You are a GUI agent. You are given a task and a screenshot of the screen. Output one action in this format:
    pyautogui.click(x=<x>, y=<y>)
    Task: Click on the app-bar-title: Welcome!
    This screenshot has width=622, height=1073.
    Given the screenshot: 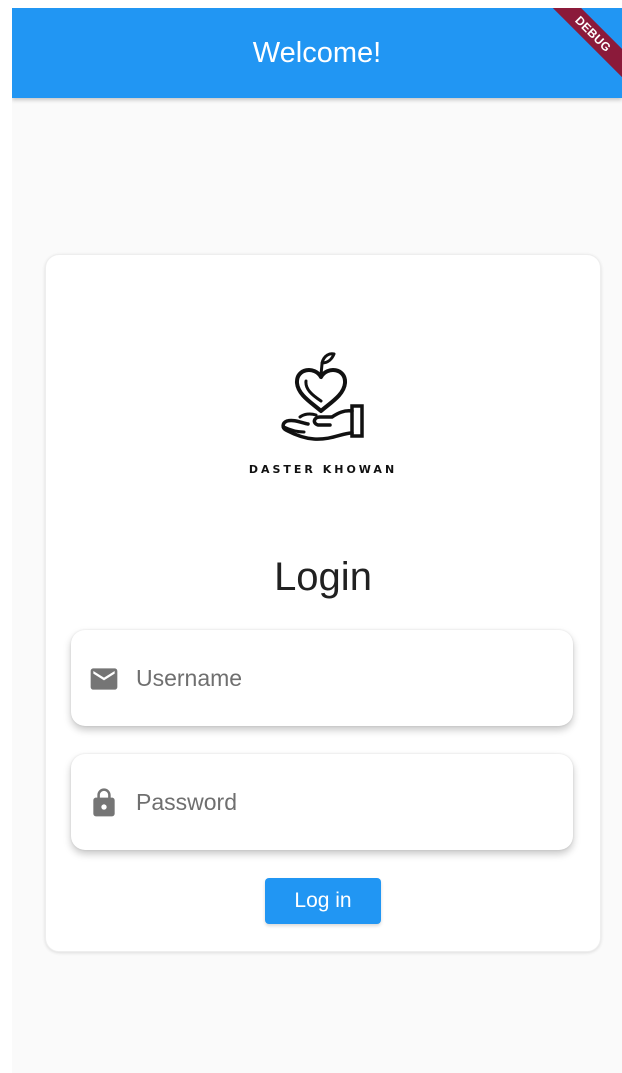 What is the action you would take?
    pyautogui.click(x=317, y=52)
    